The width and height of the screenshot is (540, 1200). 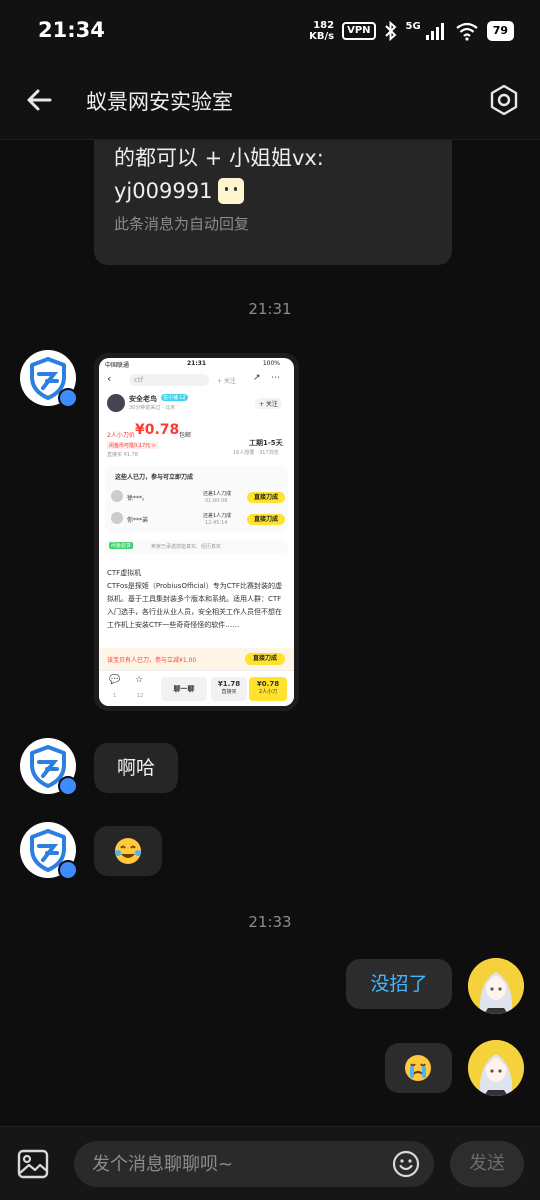 I want to click on message-bubble: 没招了, so click(x=399, y=984).